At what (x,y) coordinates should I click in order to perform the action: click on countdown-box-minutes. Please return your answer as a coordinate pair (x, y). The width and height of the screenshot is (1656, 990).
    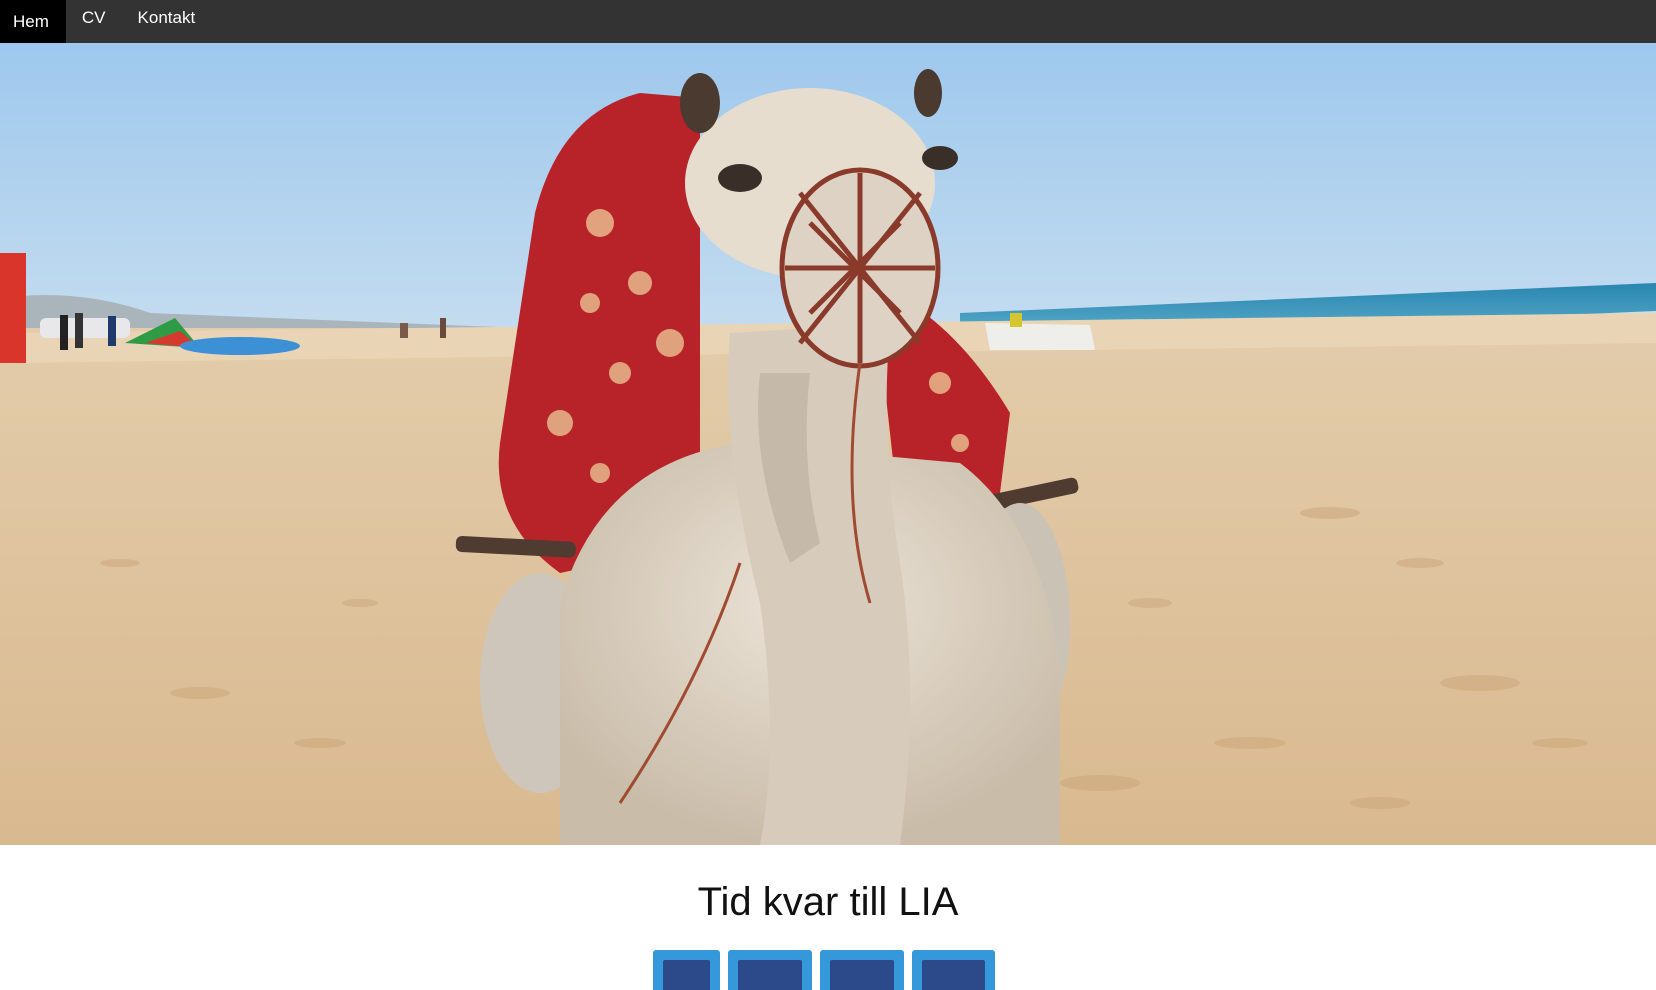
    Looking at the image, I should click on (862, 970).